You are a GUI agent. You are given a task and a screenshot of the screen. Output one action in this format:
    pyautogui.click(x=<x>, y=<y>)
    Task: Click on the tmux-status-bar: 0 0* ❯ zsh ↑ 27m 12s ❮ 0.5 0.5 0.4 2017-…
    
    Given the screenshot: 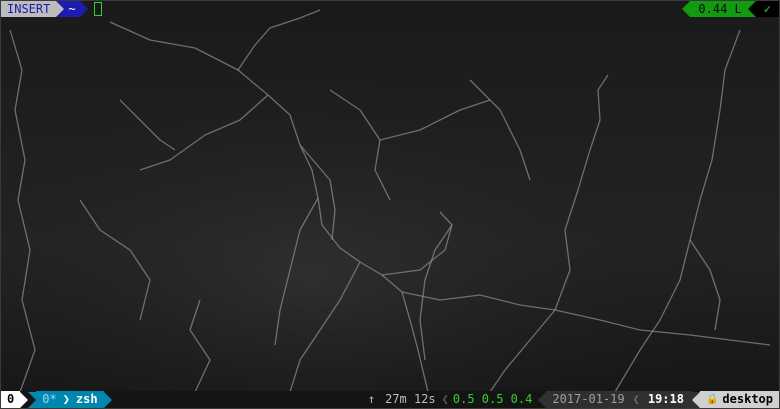 What is the action you would take?
    pyautogui.click(x=390, y=399)
    